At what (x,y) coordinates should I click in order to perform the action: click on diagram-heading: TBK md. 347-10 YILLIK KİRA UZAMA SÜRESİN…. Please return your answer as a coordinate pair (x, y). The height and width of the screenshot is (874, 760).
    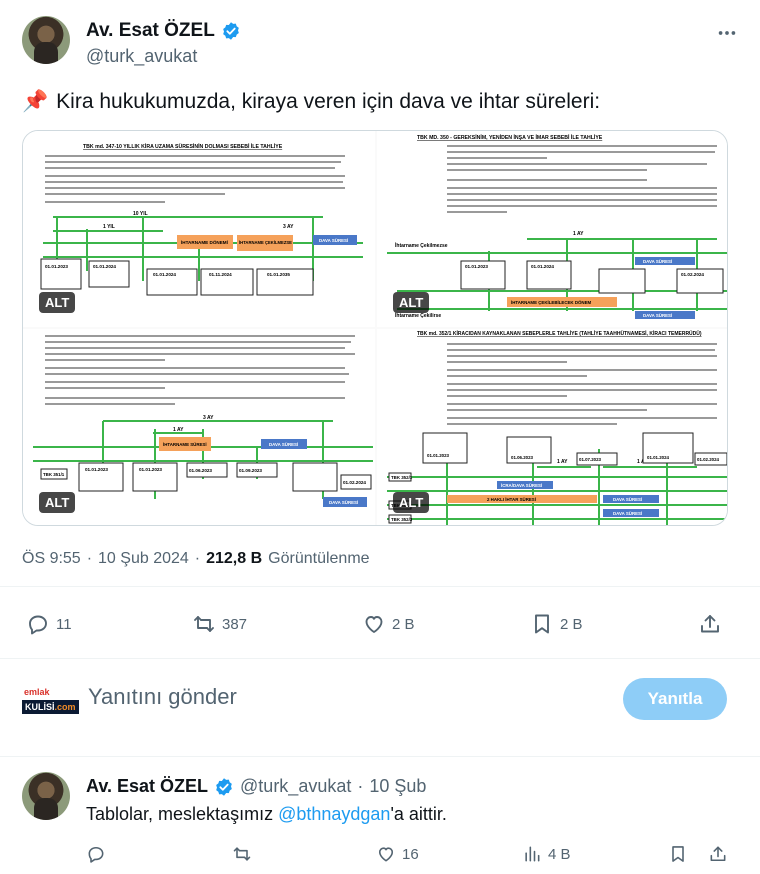
    Looking at the image, I should click on (183, 146).